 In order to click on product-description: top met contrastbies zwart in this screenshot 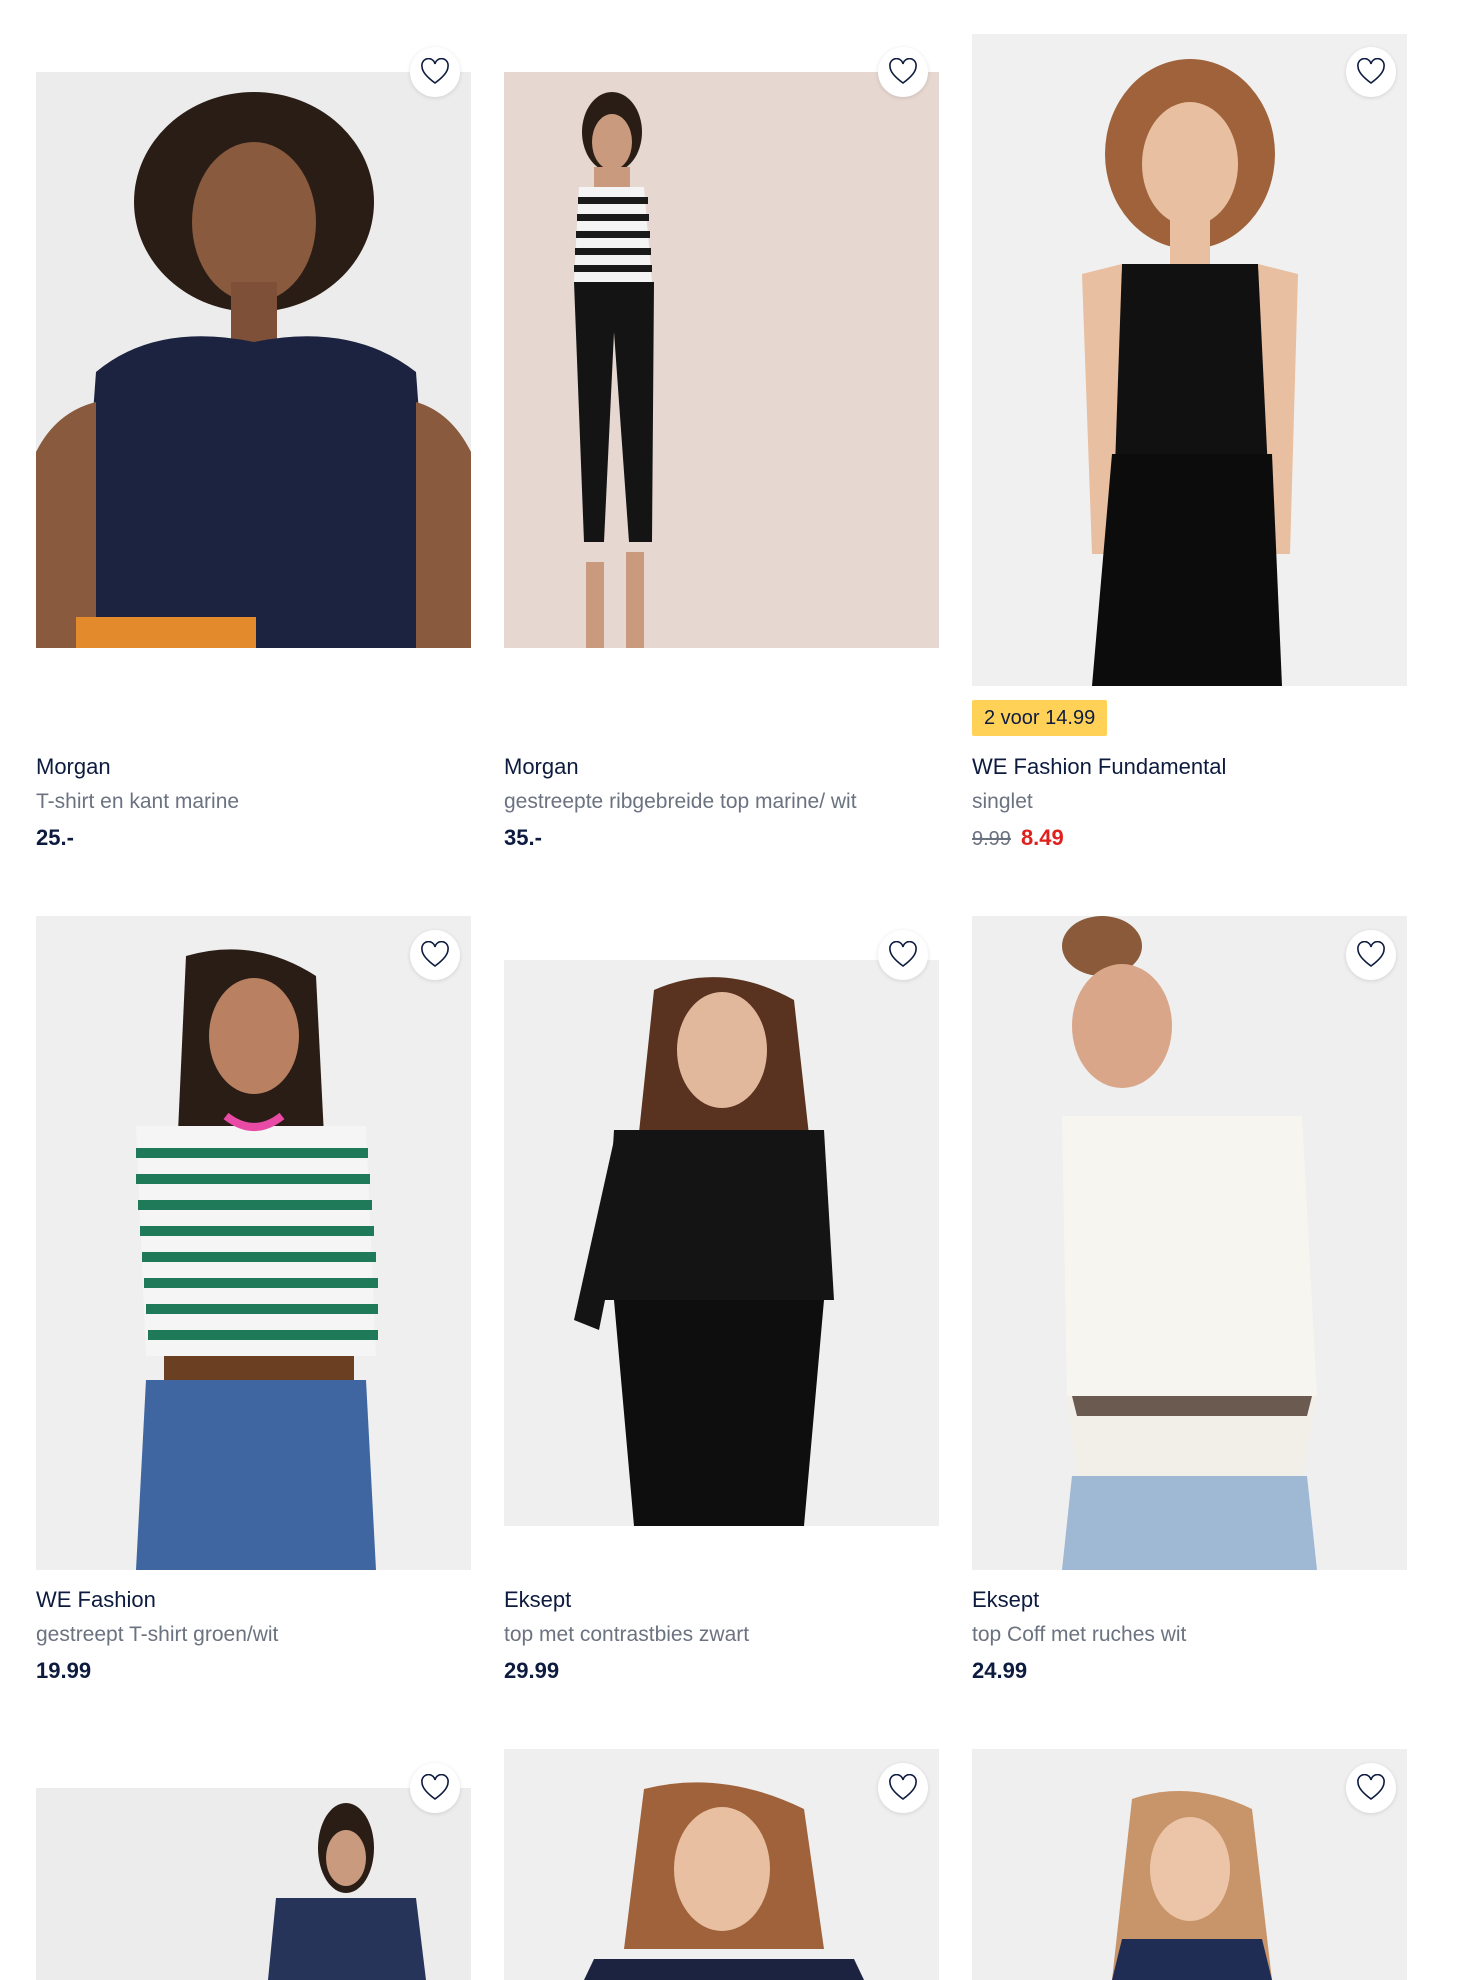, I will do `click(626, 1635)`.